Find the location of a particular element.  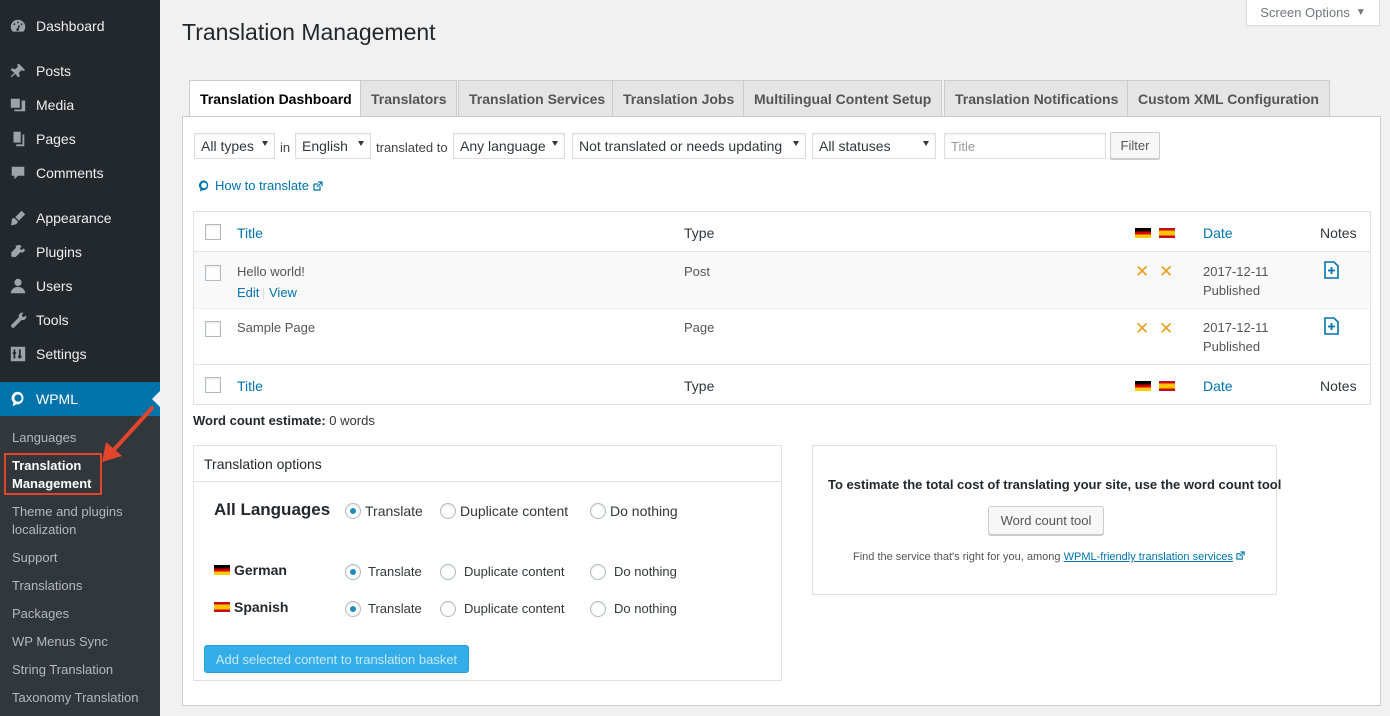

menu-plugins-label: Plugins is located at coordinates (59, 252).